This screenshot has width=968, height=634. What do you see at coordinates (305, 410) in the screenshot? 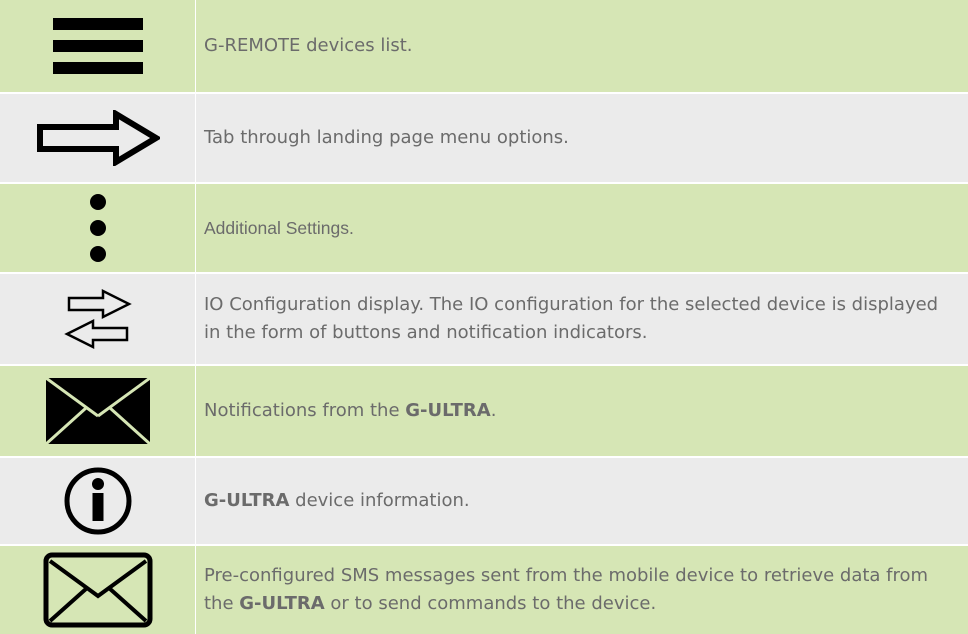
I see `text-before: Notifications from the` at bounding box center [305, 410].